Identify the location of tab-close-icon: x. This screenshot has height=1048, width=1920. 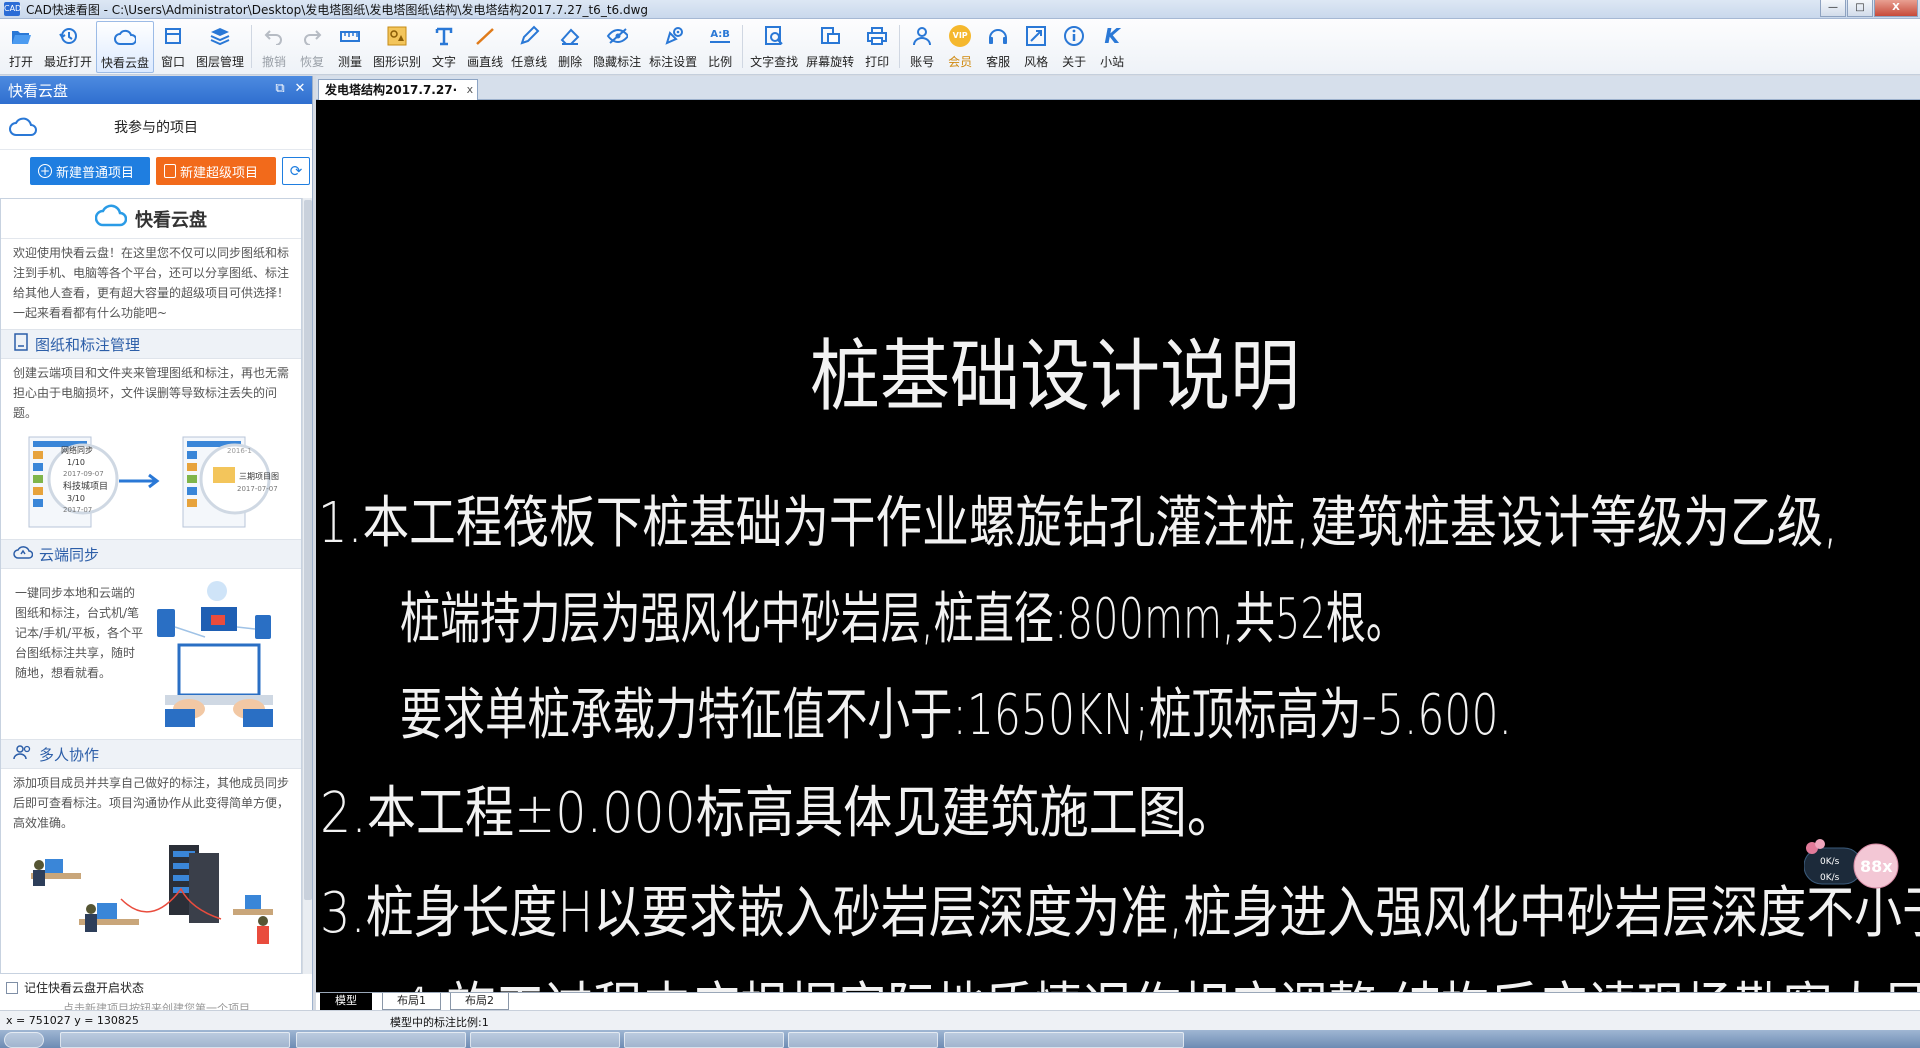
(470, 90).